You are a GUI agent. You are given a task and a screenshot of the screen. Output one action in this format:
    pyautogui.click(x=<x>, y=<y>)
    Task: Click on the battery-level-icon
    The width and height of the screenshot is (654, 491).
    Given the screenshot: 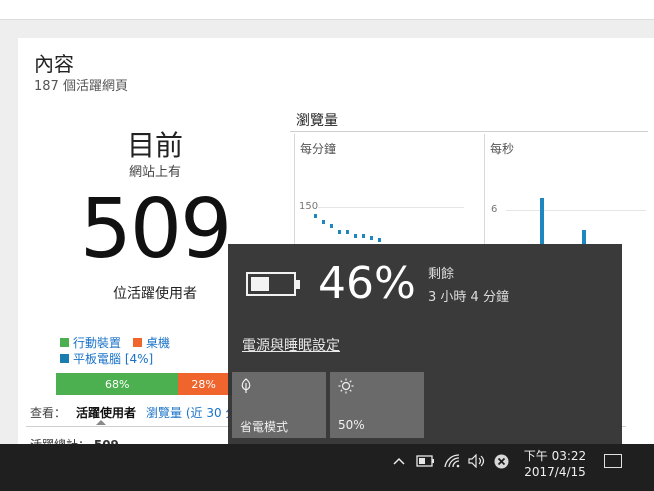 What is the action you would take?
    pyautogui.click(x=271, y=284)
    